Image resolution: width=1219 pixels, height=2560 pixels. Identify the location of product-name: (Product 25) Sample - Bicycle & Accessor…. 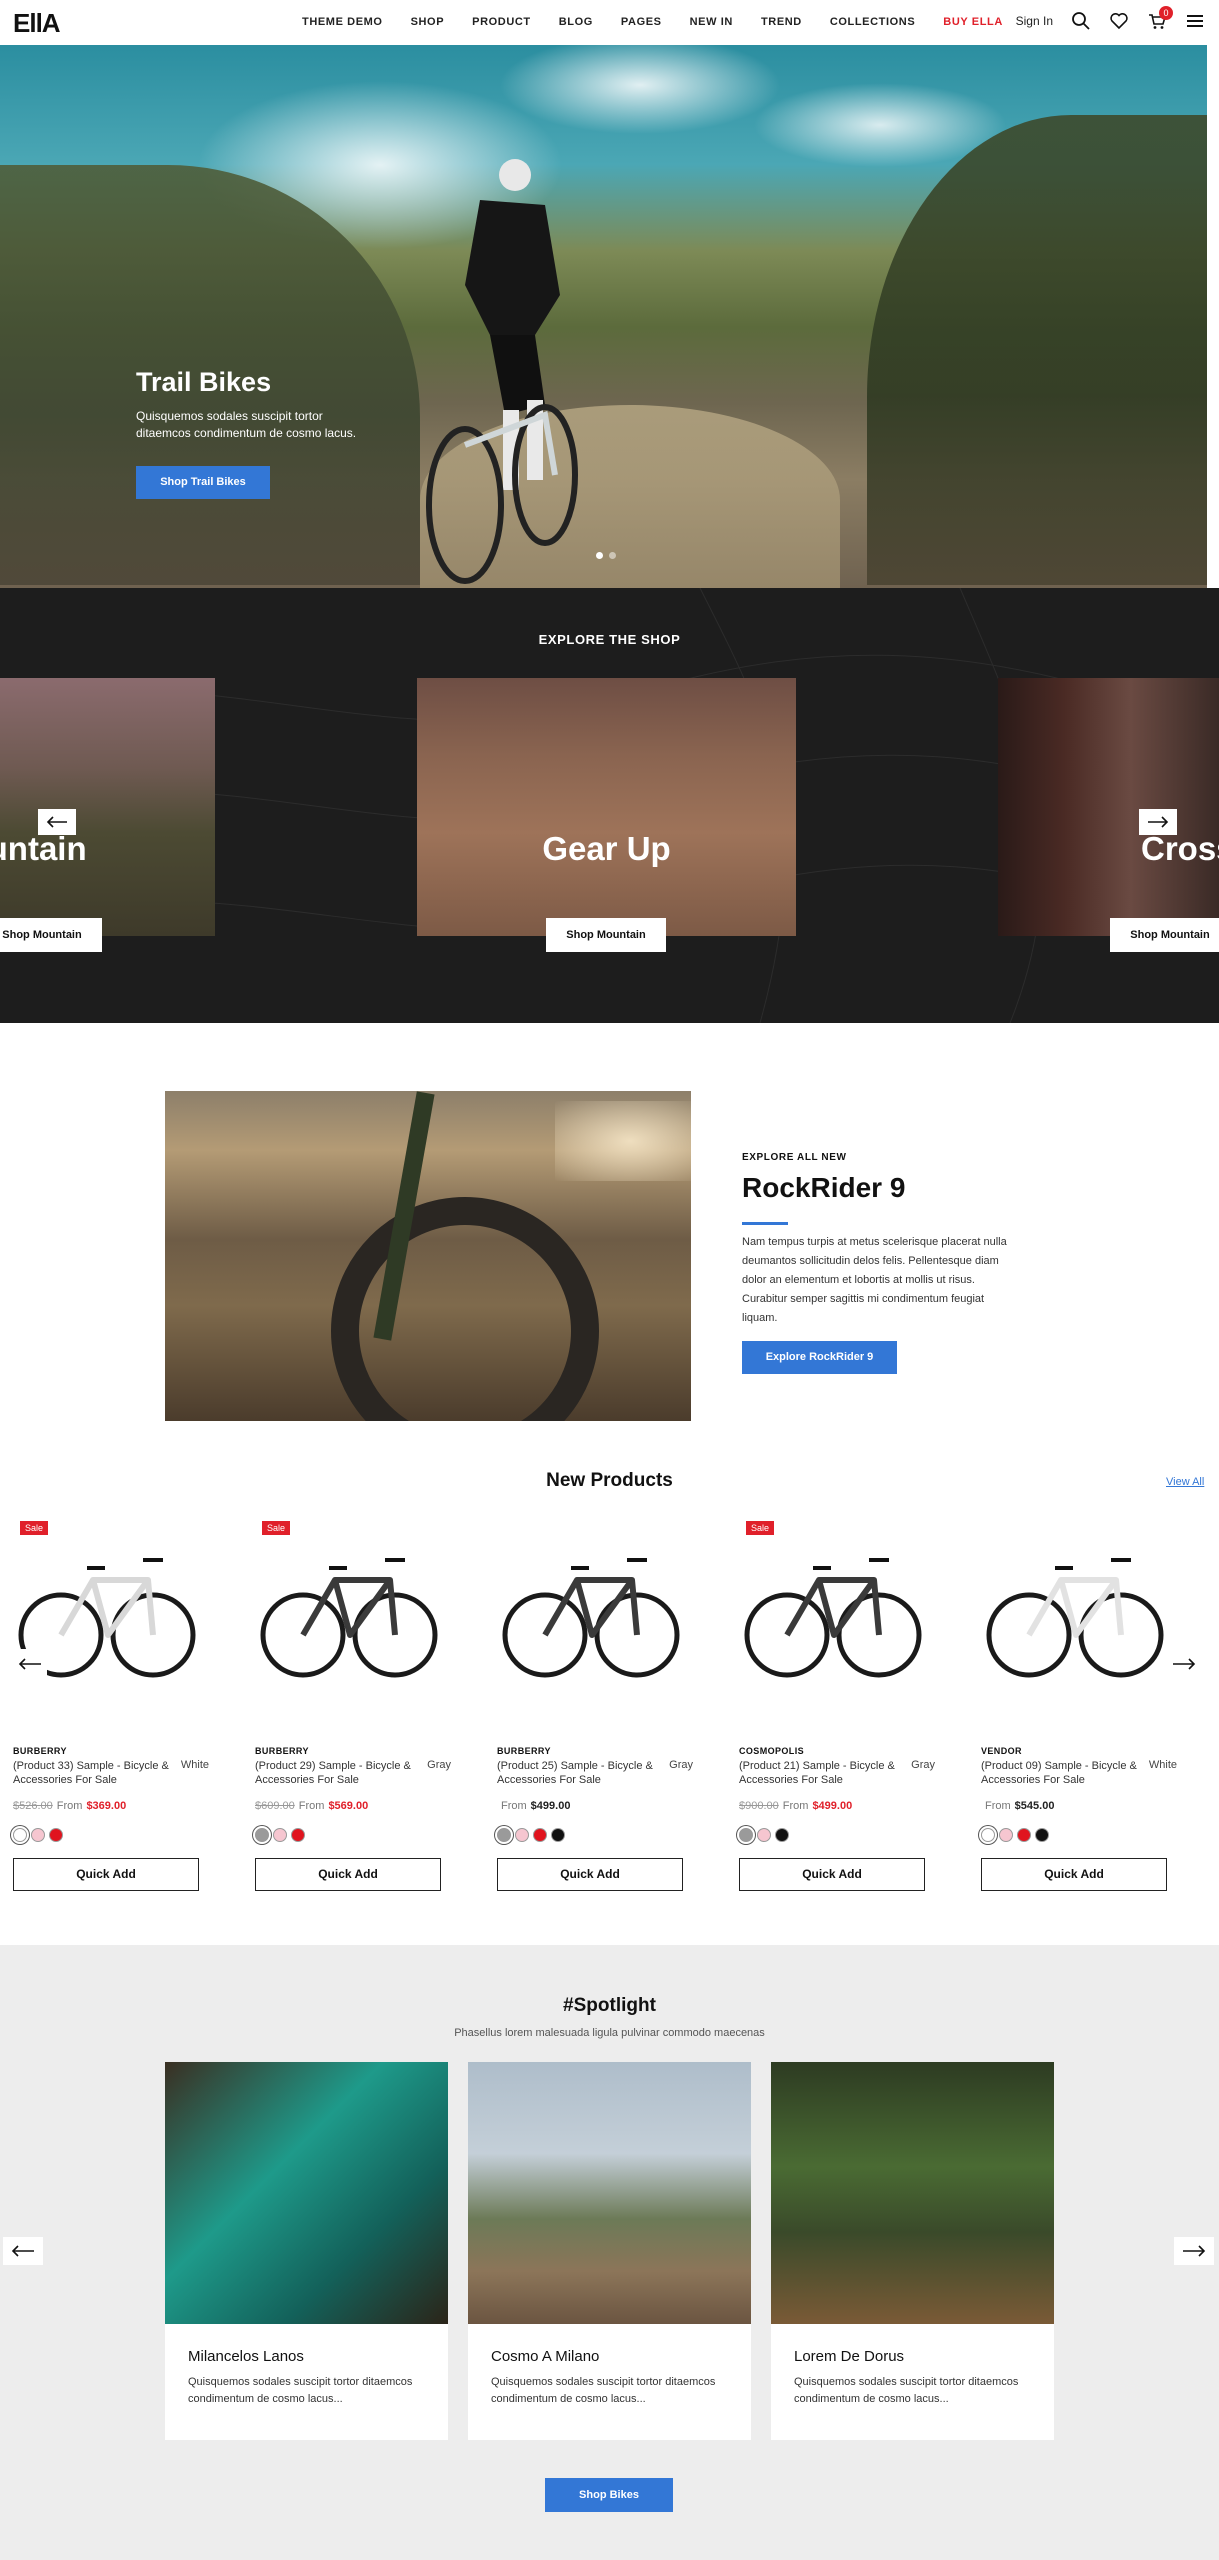
(577, 1773).